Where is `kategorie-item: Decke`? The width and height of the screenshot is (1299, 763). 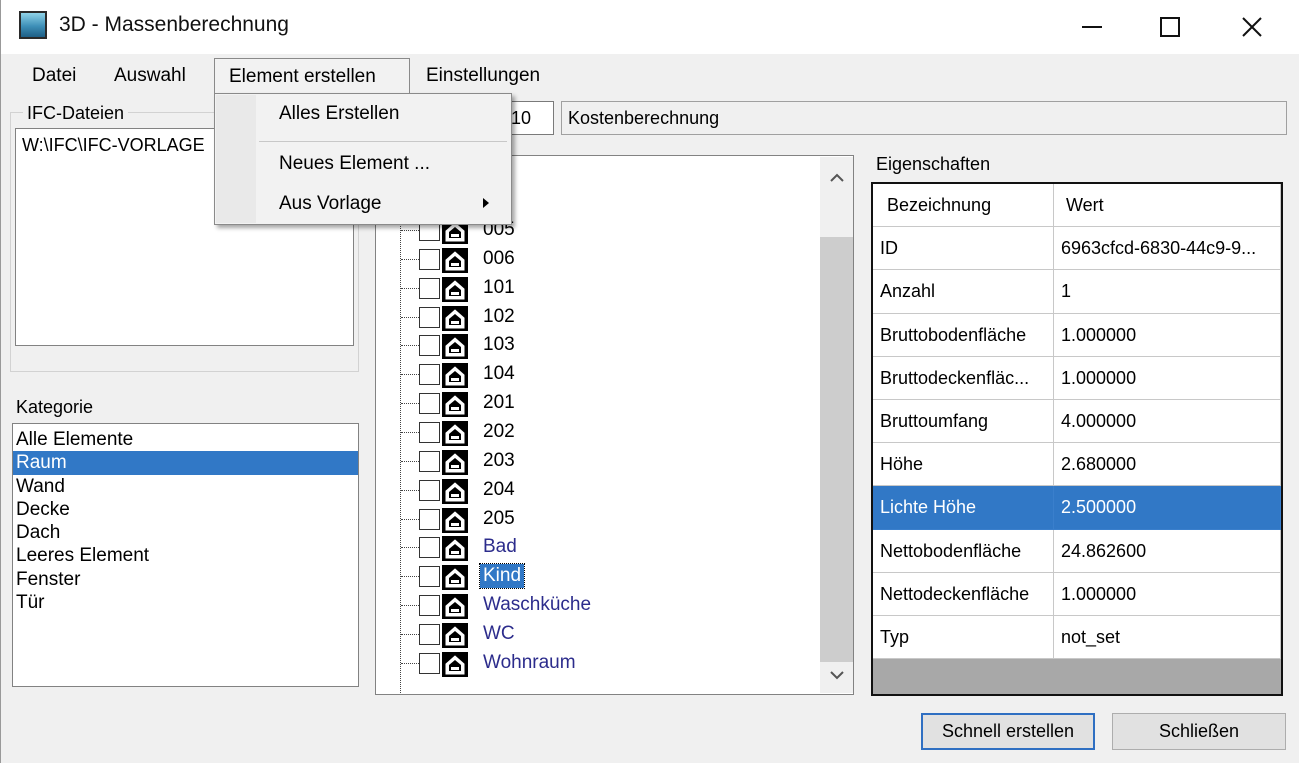
kategorie-item: Decke is located at coordinates (185, 509).